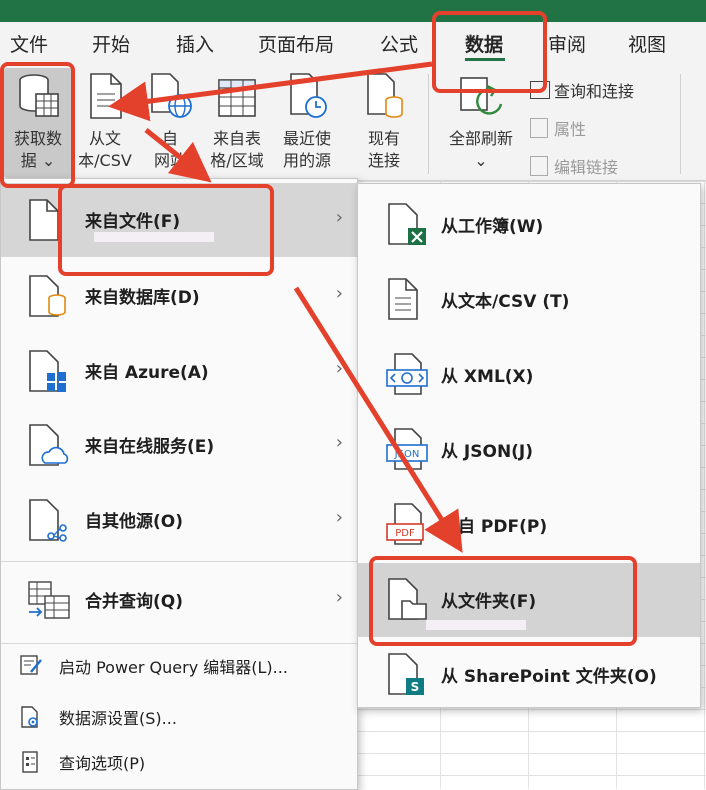 The width and height of the screenshot is (706, 790). What do you see at coordinates (105, 160) in the screenshot?
I see `from-text-label-2: 本/CSV` at bounding box center [105, 160].